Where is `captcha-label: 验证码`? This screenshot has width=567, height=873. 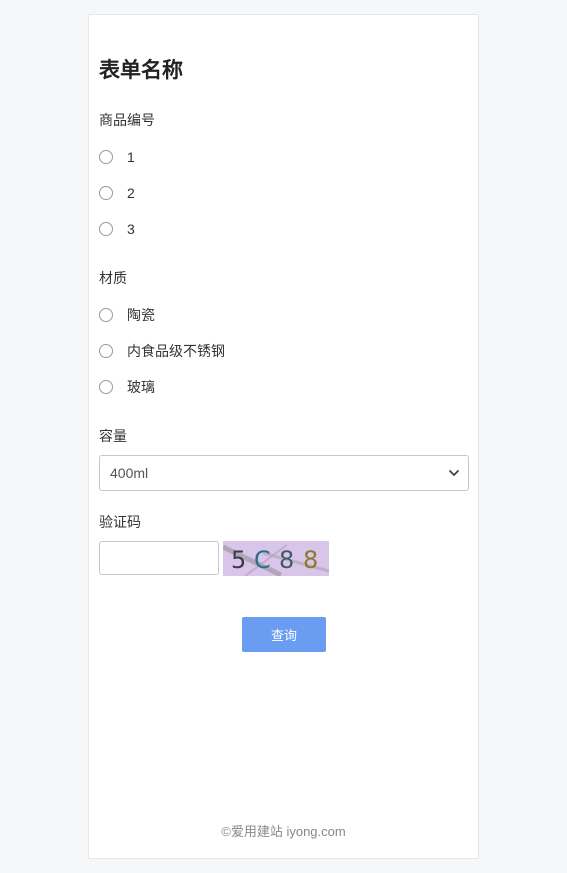
captcha-label: 验证码 is located at coordinates (120, 522).